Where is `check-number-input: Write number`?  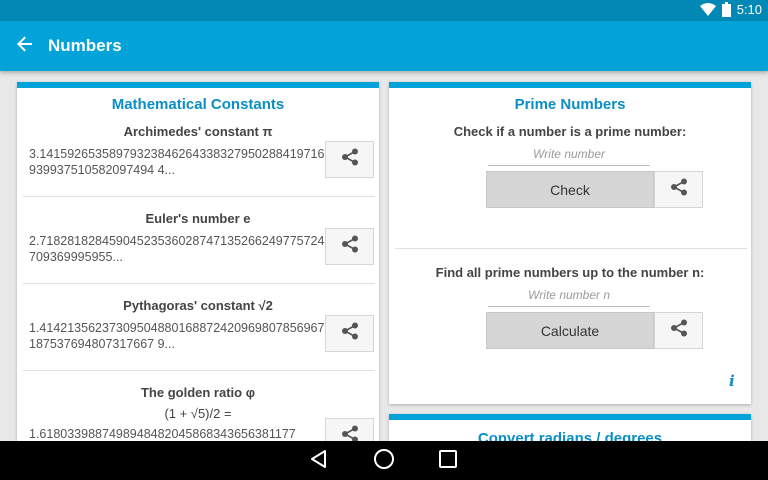
check-number-input: Write number is located at coordinates (569, 155).